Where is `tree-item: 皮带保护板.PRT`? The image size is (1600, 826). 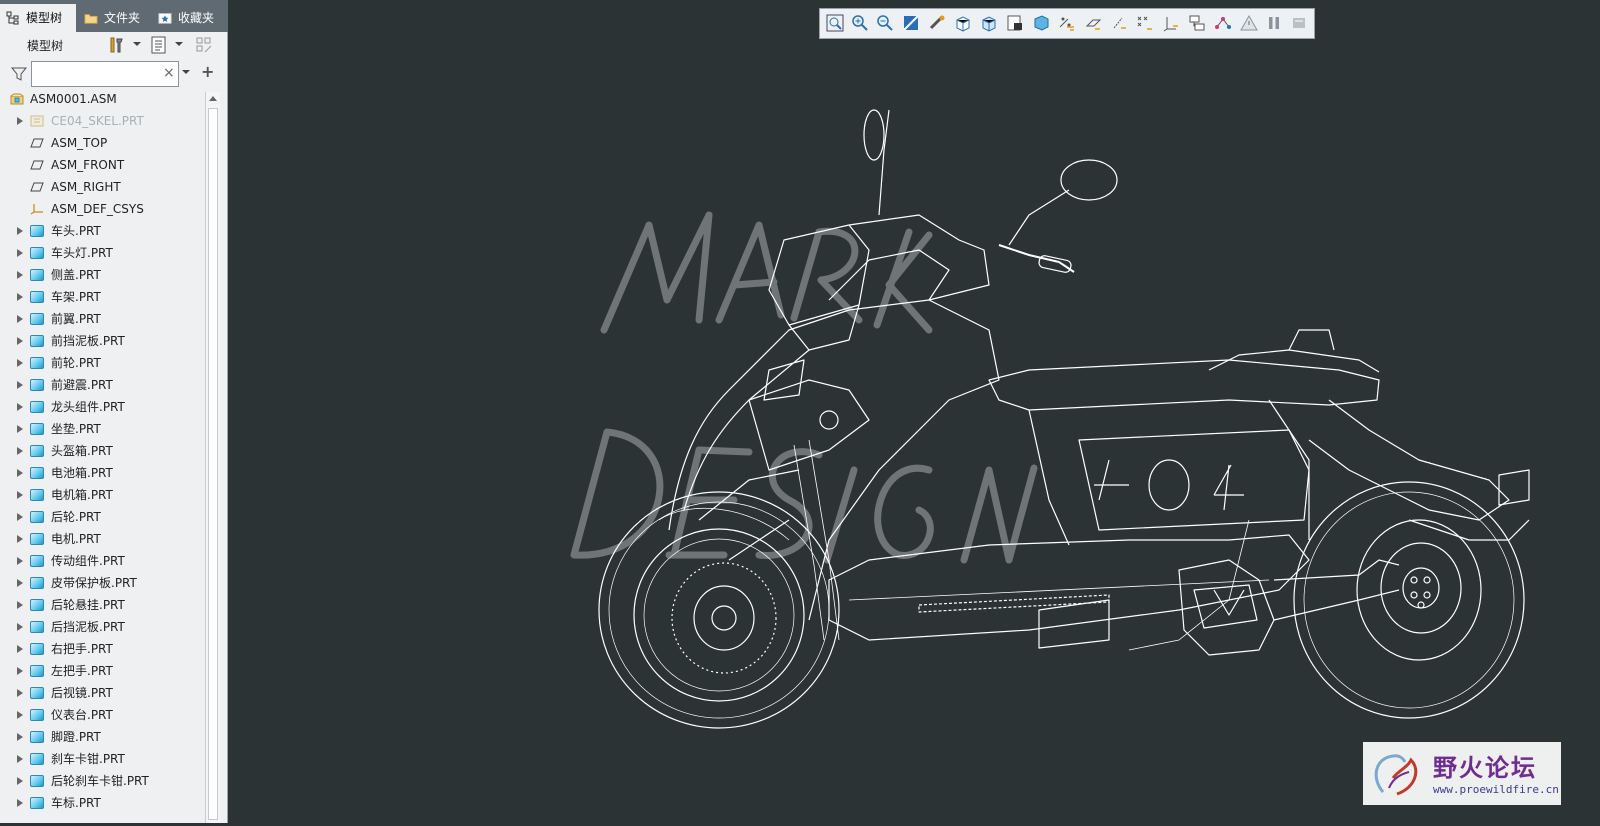 tree-item: 皮带保护板.PRT is located at coordinates (102, 583).